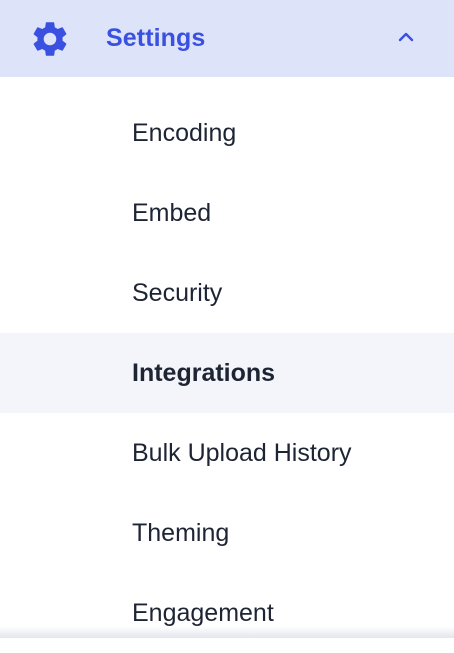 The width and height of the screenshot is (454, 653). Describe the element at coordinates (203, 613) in the screenshot. I see `submenu-item-label: Engagement` at that location.